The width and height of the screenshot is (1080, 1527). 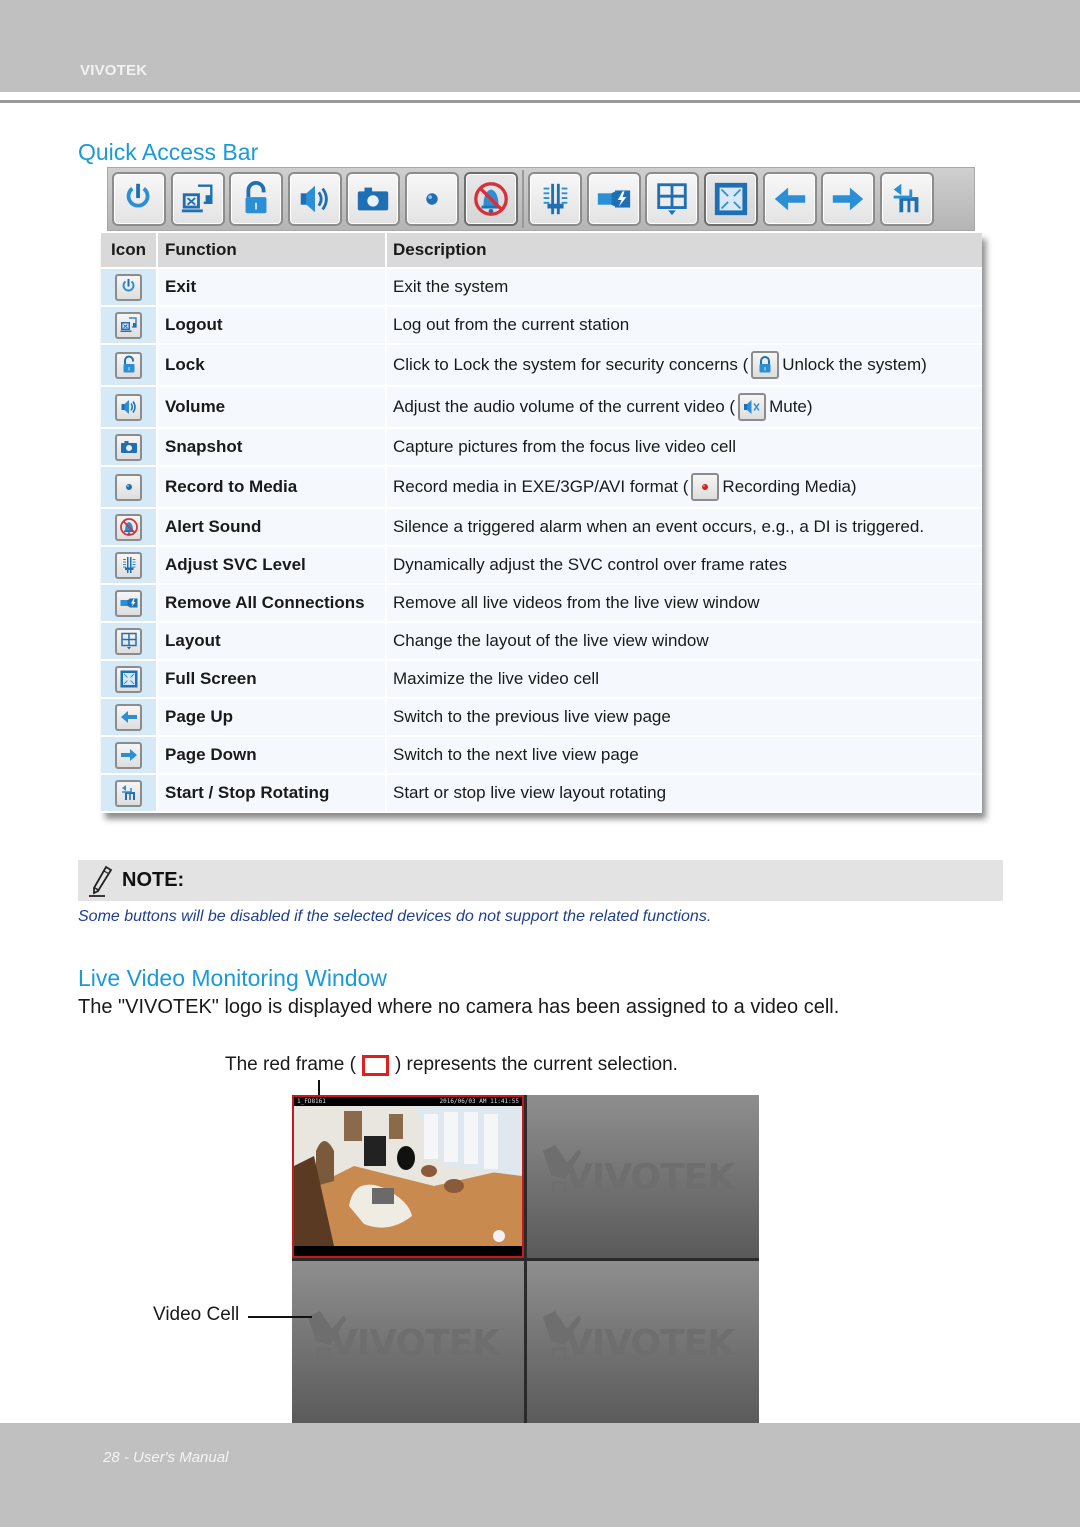 What do you see at coordinates (272, 679) in the screenshot?
I see `row-function: Full Screen` at bounding box center [272, 679].